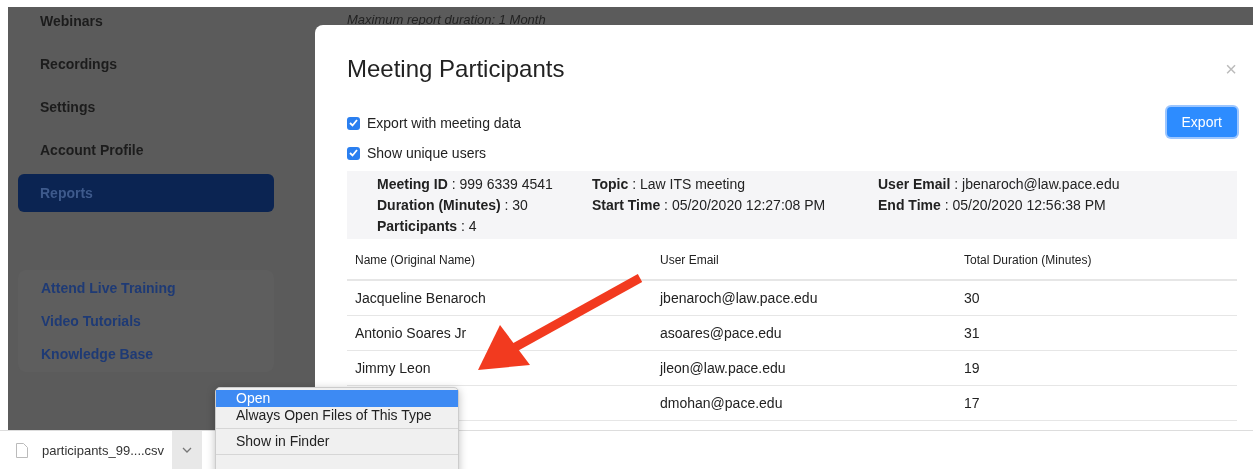 The height and width of the screenshot is (469, 1253). I want to click on meeting-detail: Start Time : 05/20/2020 12:27:08 PM, so click(709, 205).